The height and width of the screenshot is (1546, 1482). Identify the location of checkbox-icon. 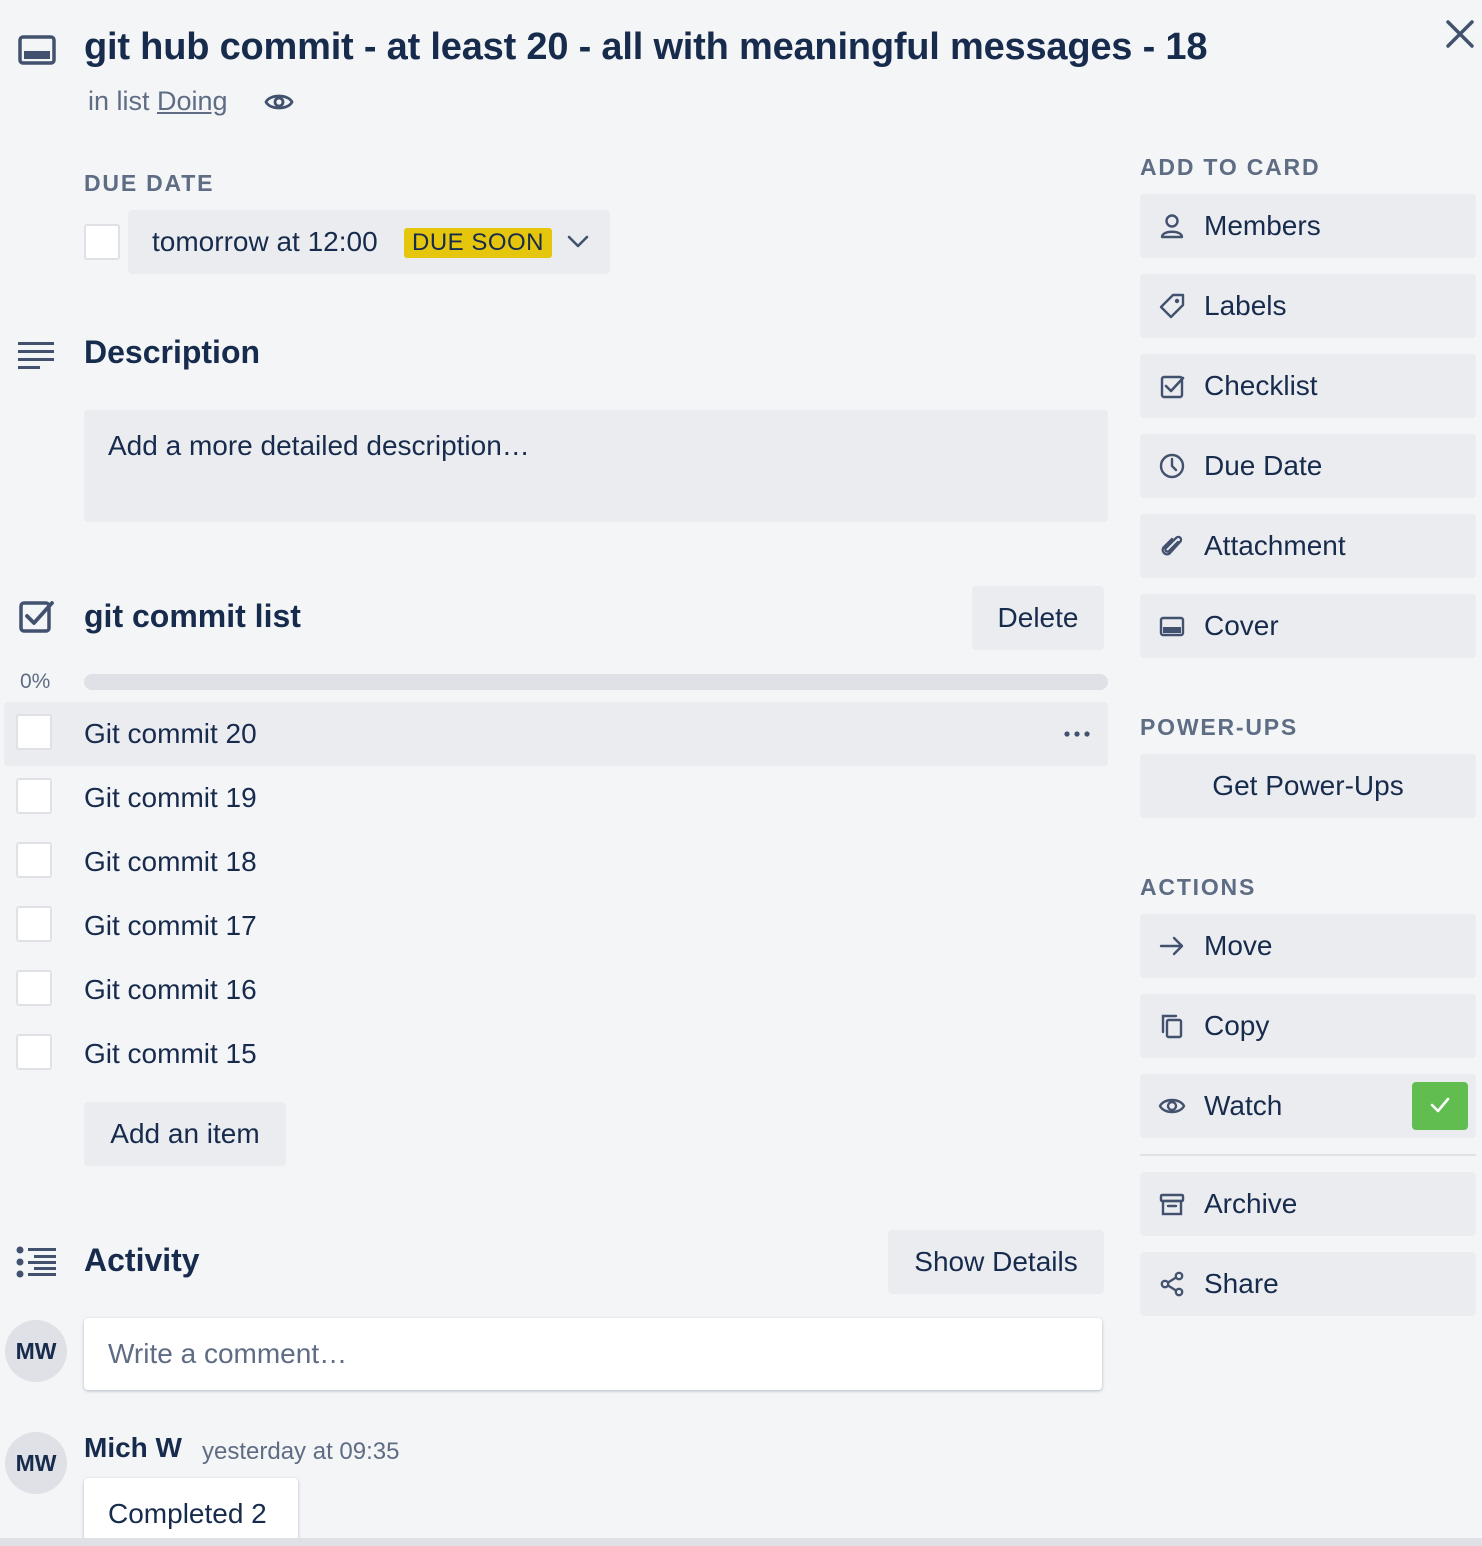
(1172, 386).